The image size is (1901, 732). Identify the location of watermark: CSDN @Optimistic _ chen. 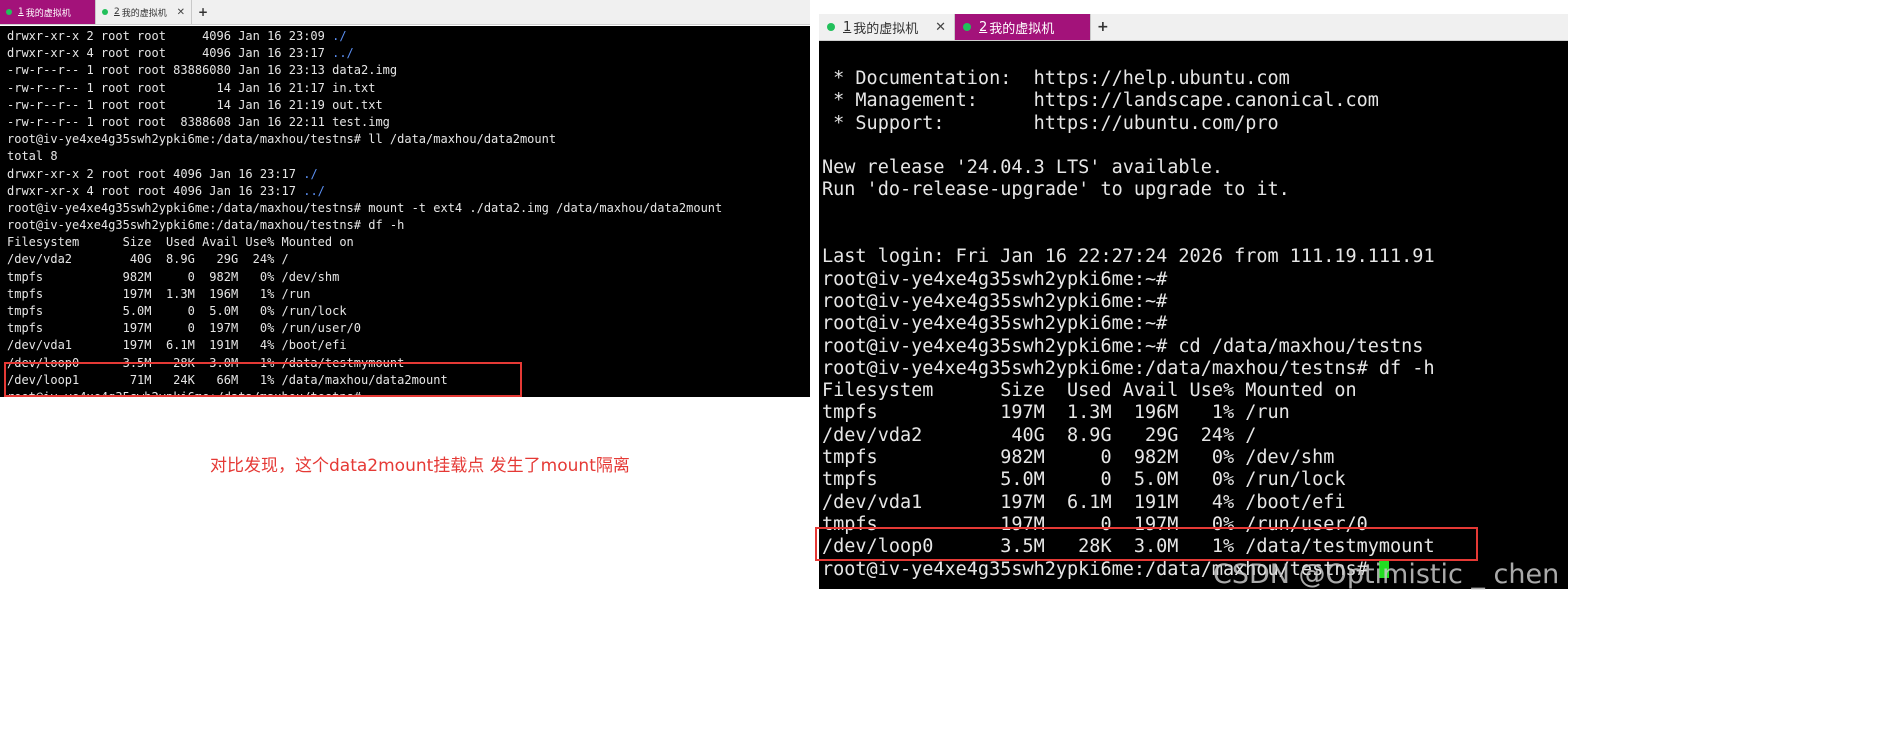
(1386, 574).